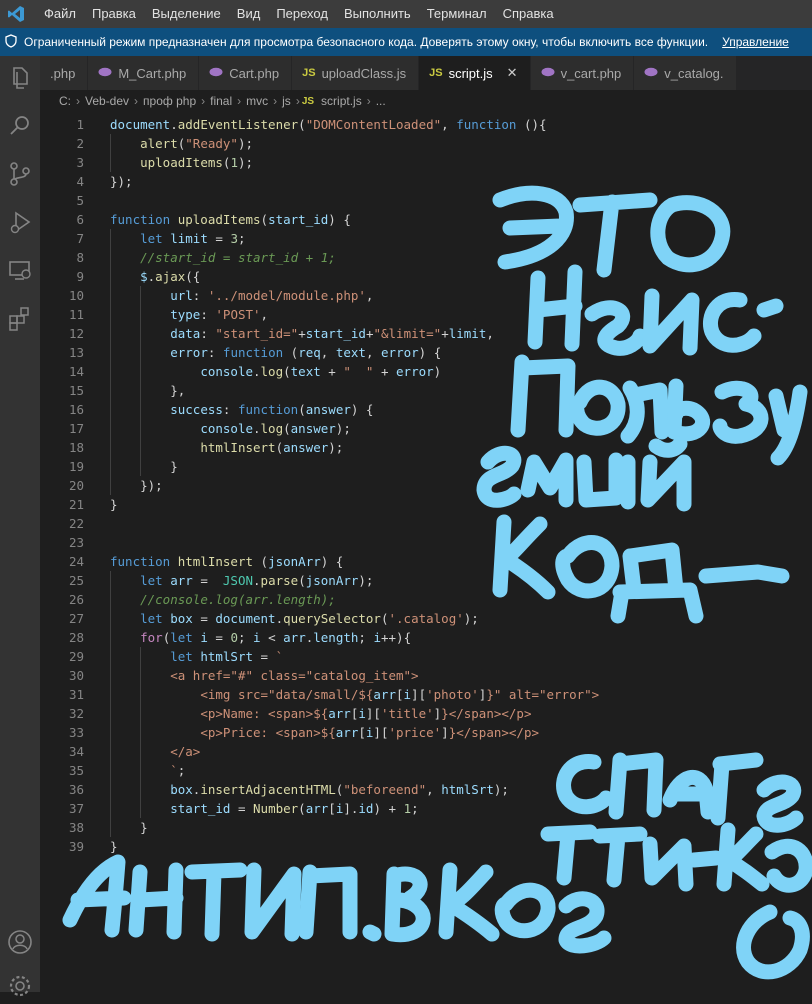 Image resolution: width=812 pixels, height=1004 pixels. I want to click on tab-uploadclass-js: JS uploadClass.js, so click(356, 73).